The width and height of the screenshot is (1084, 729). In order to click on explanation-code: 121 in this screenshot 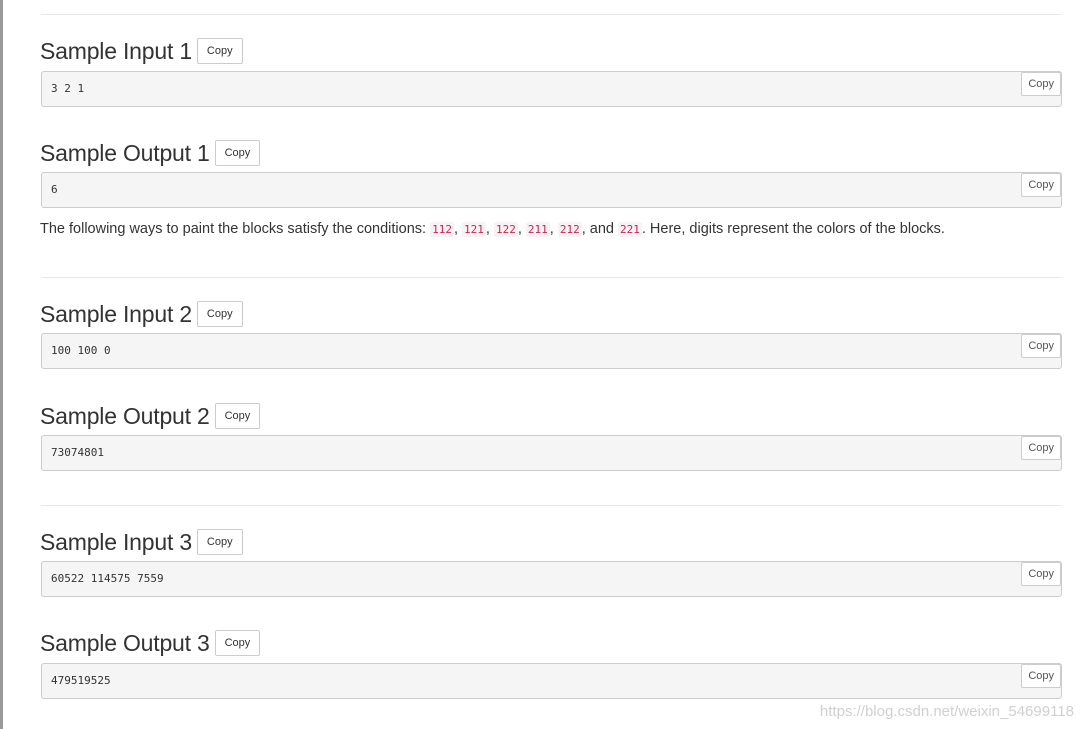, I will do `click(474, 229)`.